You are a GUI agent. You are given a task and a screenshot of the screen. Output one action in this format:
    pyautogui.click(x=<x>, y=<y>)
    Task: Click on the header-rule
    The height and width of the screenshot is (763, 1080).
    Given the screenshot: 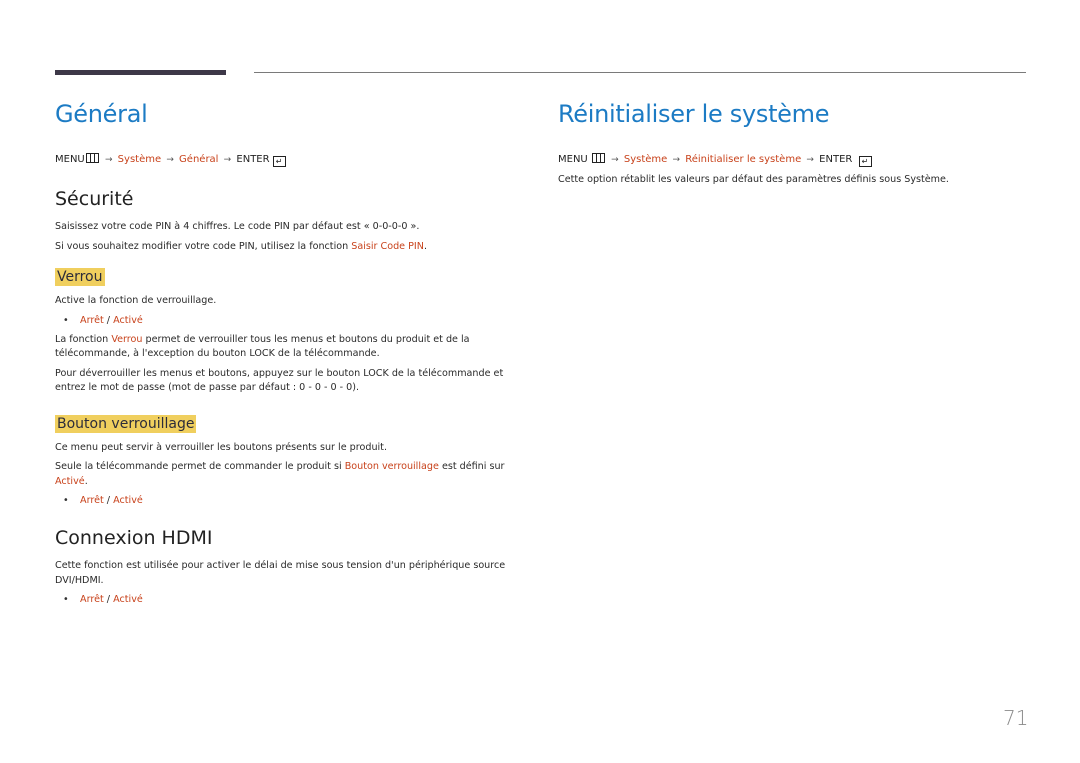 What is the action you would take?
    pyautogui.click(x=640, y=72)
    